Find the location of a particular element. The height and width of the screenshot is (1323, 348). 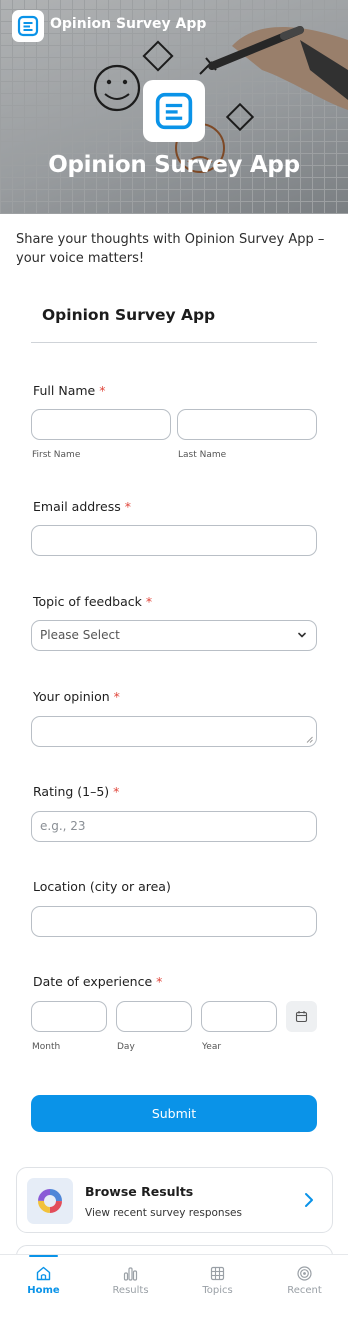

topic-select-value: Please Select is located at coordinates (80, 635).